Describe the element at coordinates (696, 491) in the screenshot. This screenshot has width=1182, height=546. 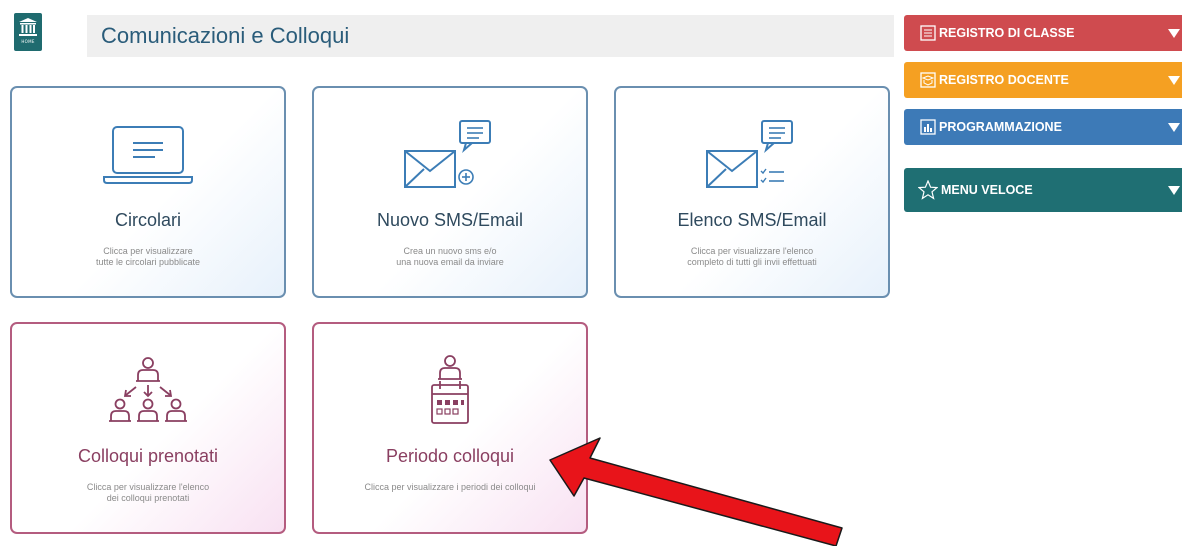
I see `red-arrow-annotation` at that location.